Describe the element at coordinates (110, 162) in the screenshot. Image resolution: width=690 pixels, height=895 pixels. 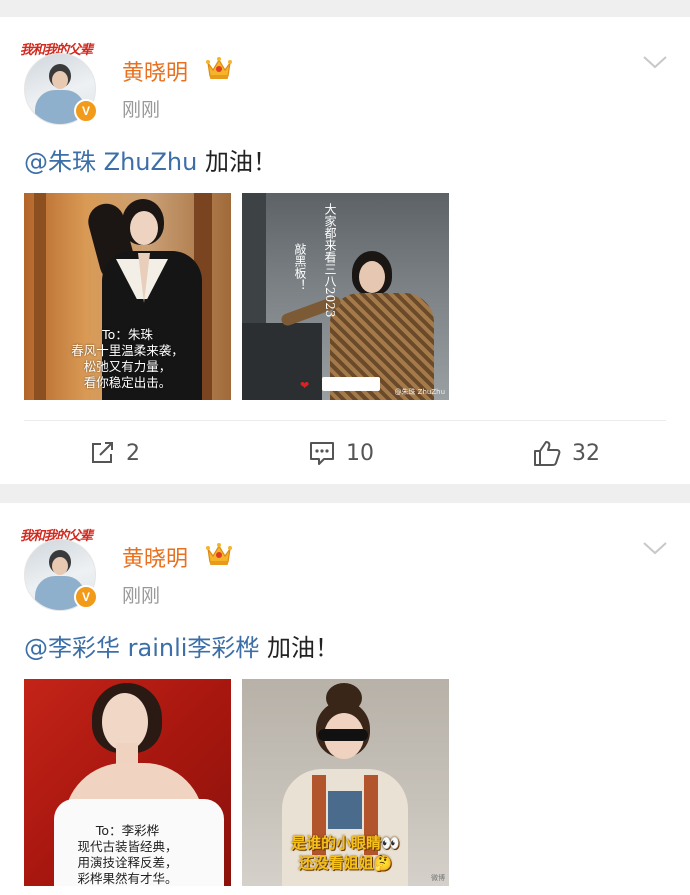
I see `mention-link: @朱珠 ZhuZhu` at that location.